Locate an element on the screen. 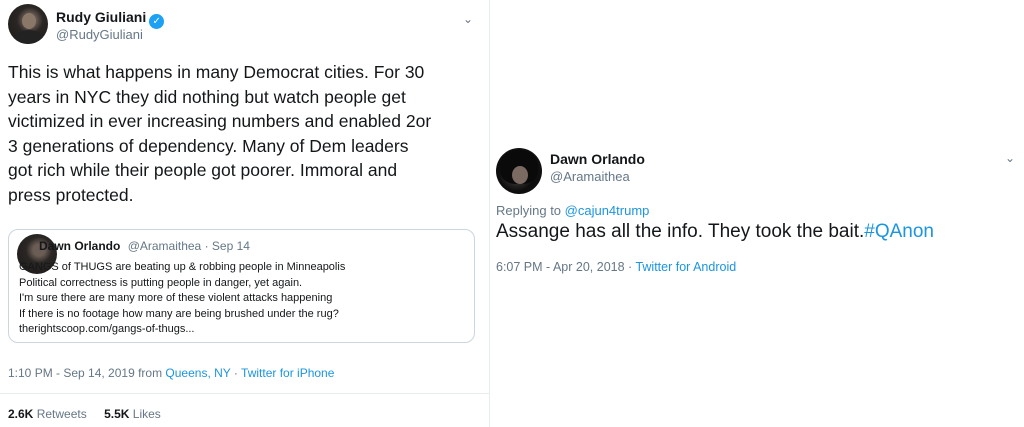 Image resolution: width=1024 pixels, height=427 pixels. author-name: Dawn Orlando is located at coordinates (597, 159).